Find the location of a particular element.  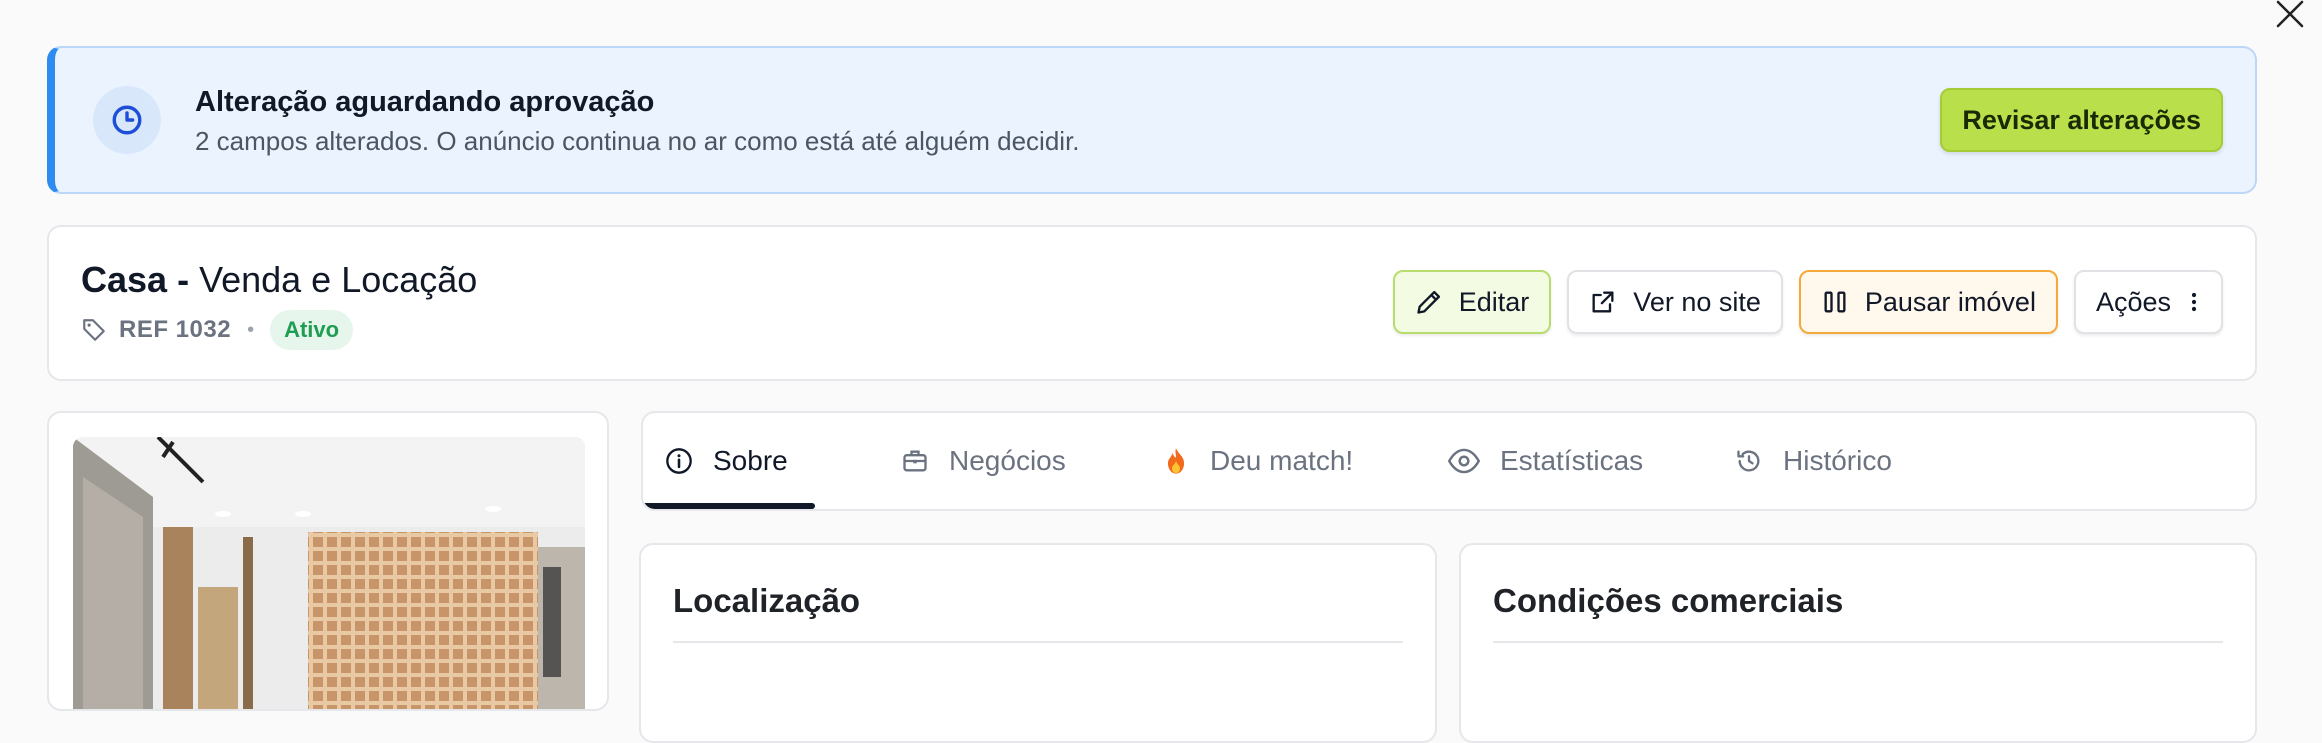

close-button is located at coordinates (2289, 15).